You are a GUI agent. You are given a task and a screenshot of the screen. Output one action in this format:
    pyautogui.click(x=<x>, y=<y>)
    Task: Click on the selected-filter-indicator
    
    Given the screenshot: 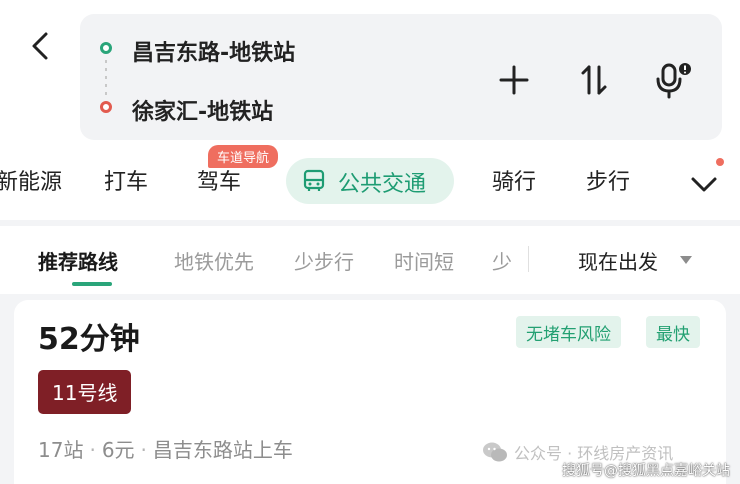 What is the action you would take?
    pyautogui.click(x=92, y=284)
    